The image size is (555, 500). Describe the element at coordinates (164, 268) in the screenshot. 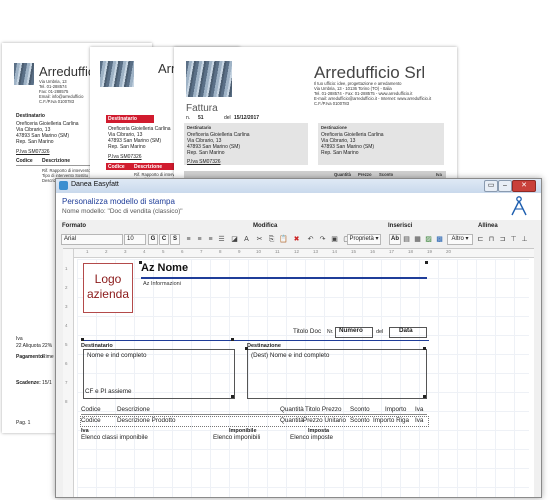

I see `az-nome-field: Az Nome` at that location.